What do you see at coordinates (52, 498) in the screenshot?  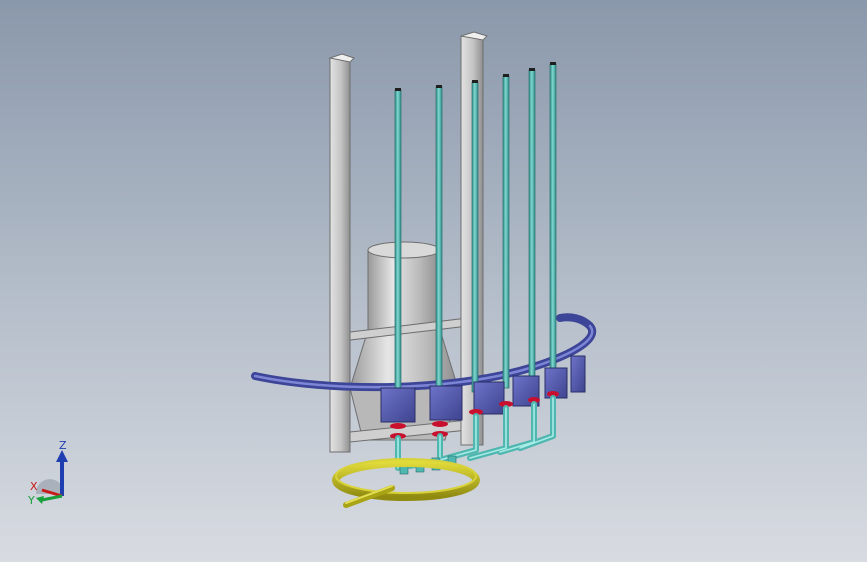 I see `y-axis-icon` at bounding box center [52, 498].